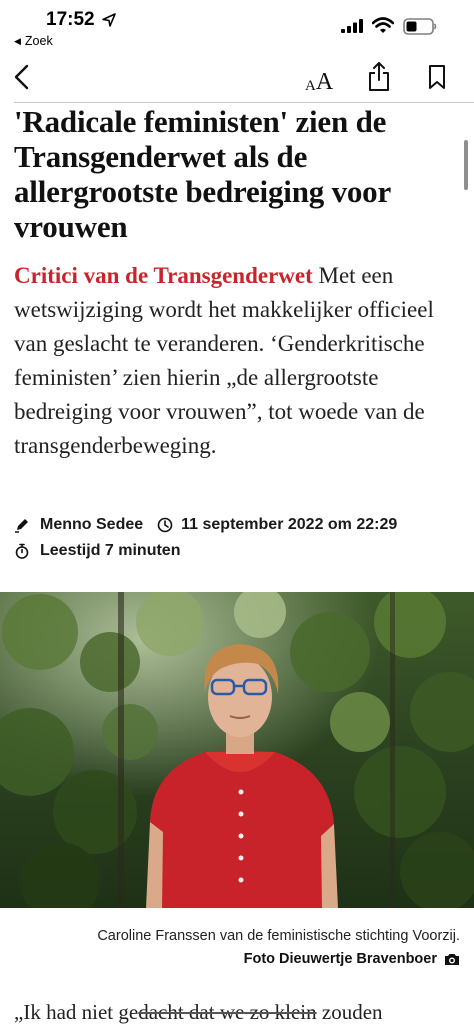 The image size is (474, 1024). Describe the element at coordinates (21, 526) in the screenshot. I see `pen-icon` at that location.